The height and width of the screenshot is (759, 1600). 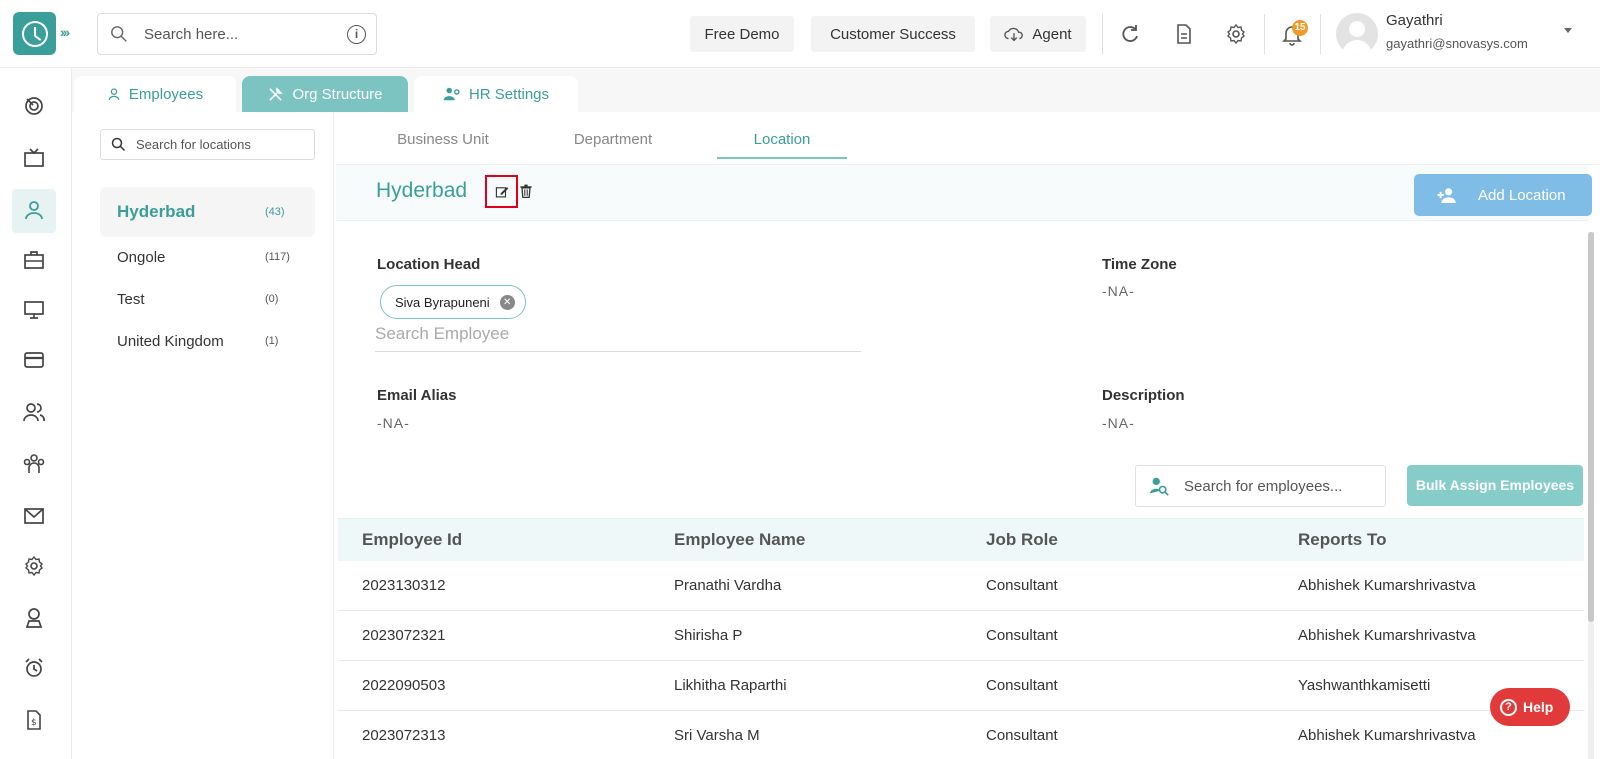 I want to click on gear-icon, so click(x=1236, y=34).